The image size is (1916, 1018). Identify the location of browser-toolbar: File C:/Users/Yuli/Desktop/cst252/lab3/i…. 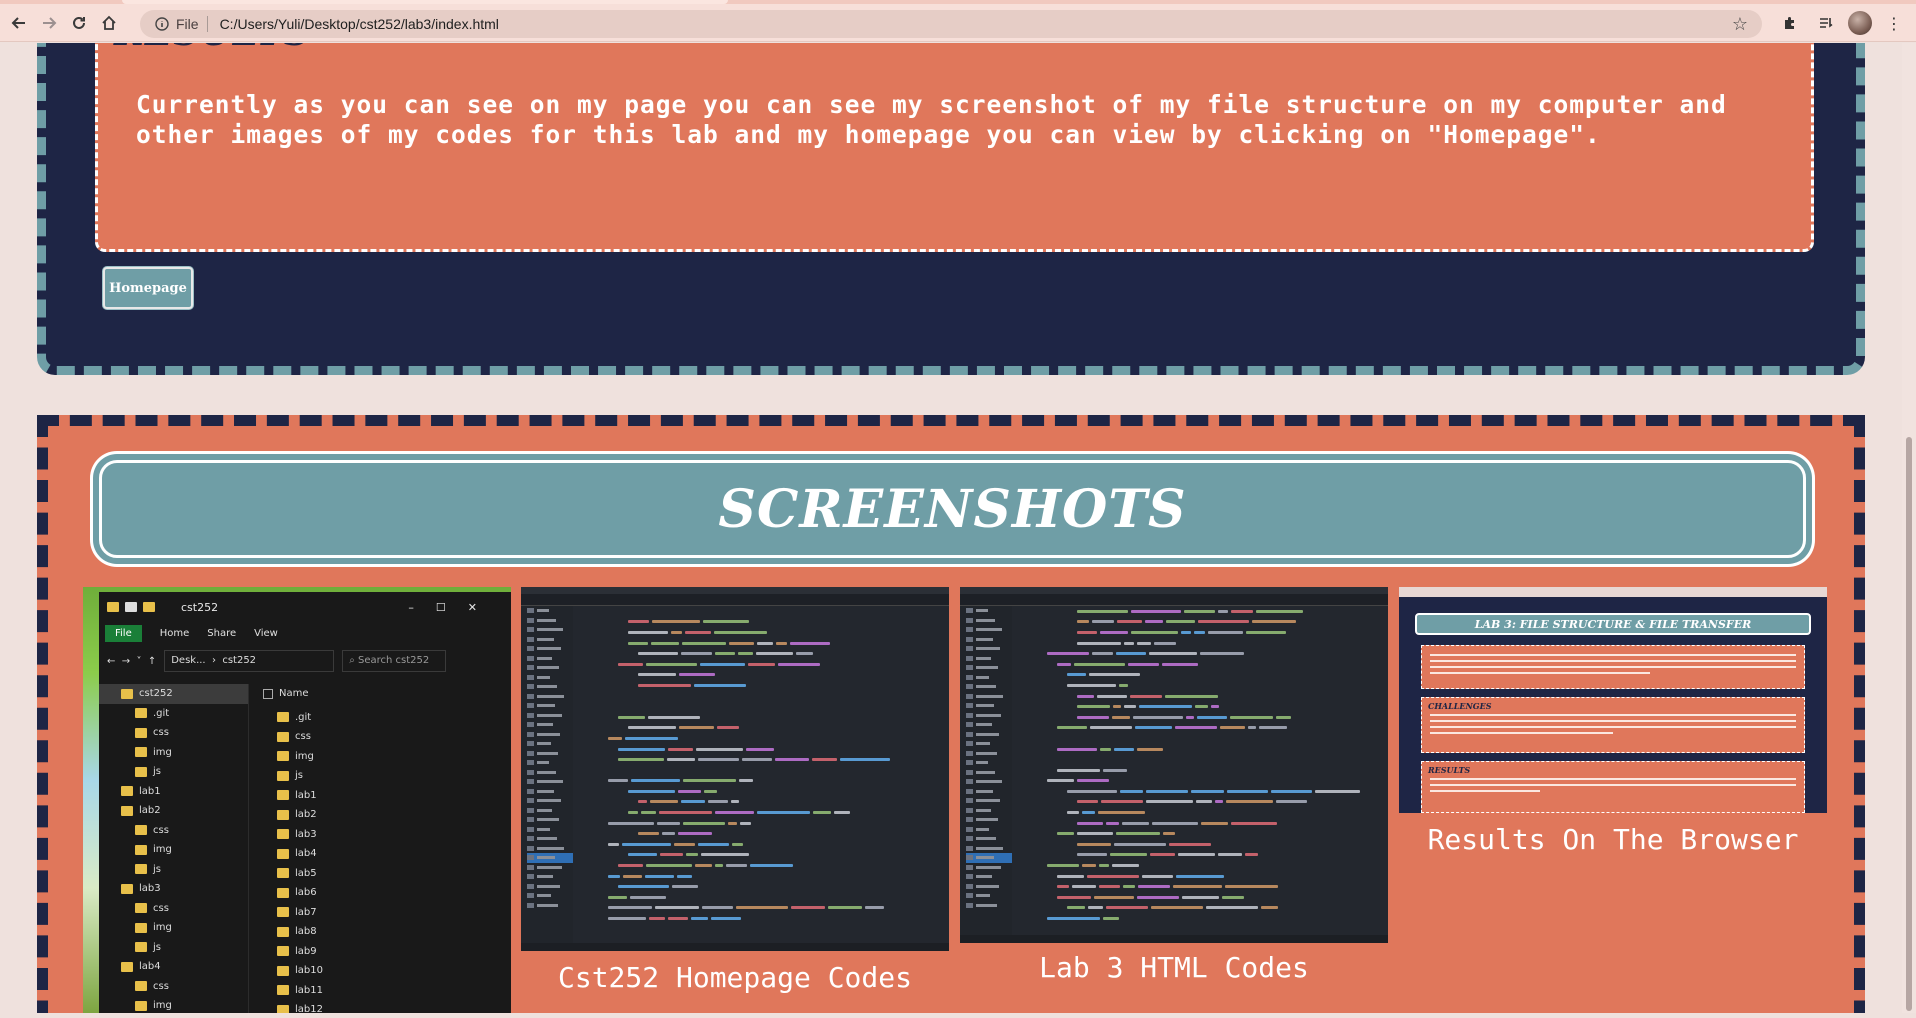
(958, 23).